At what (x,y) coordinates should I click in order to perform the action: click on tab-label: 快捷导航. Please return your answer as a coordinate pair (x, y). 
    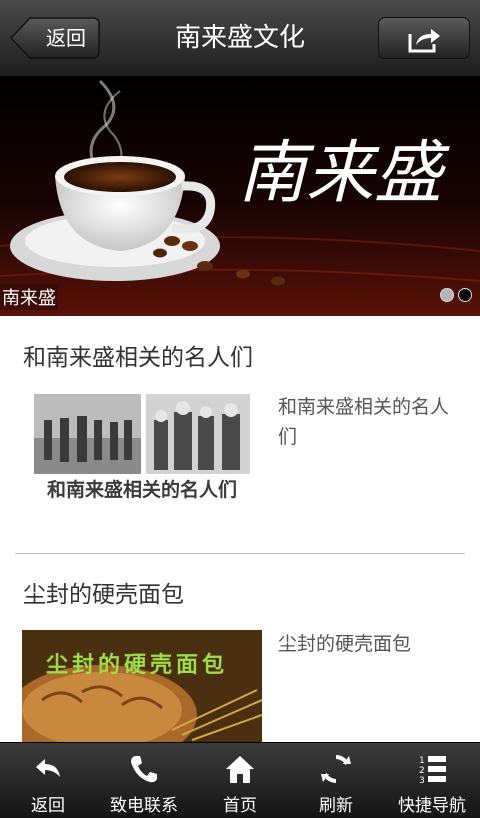
    Looking at the image, I should click on (432, 806).